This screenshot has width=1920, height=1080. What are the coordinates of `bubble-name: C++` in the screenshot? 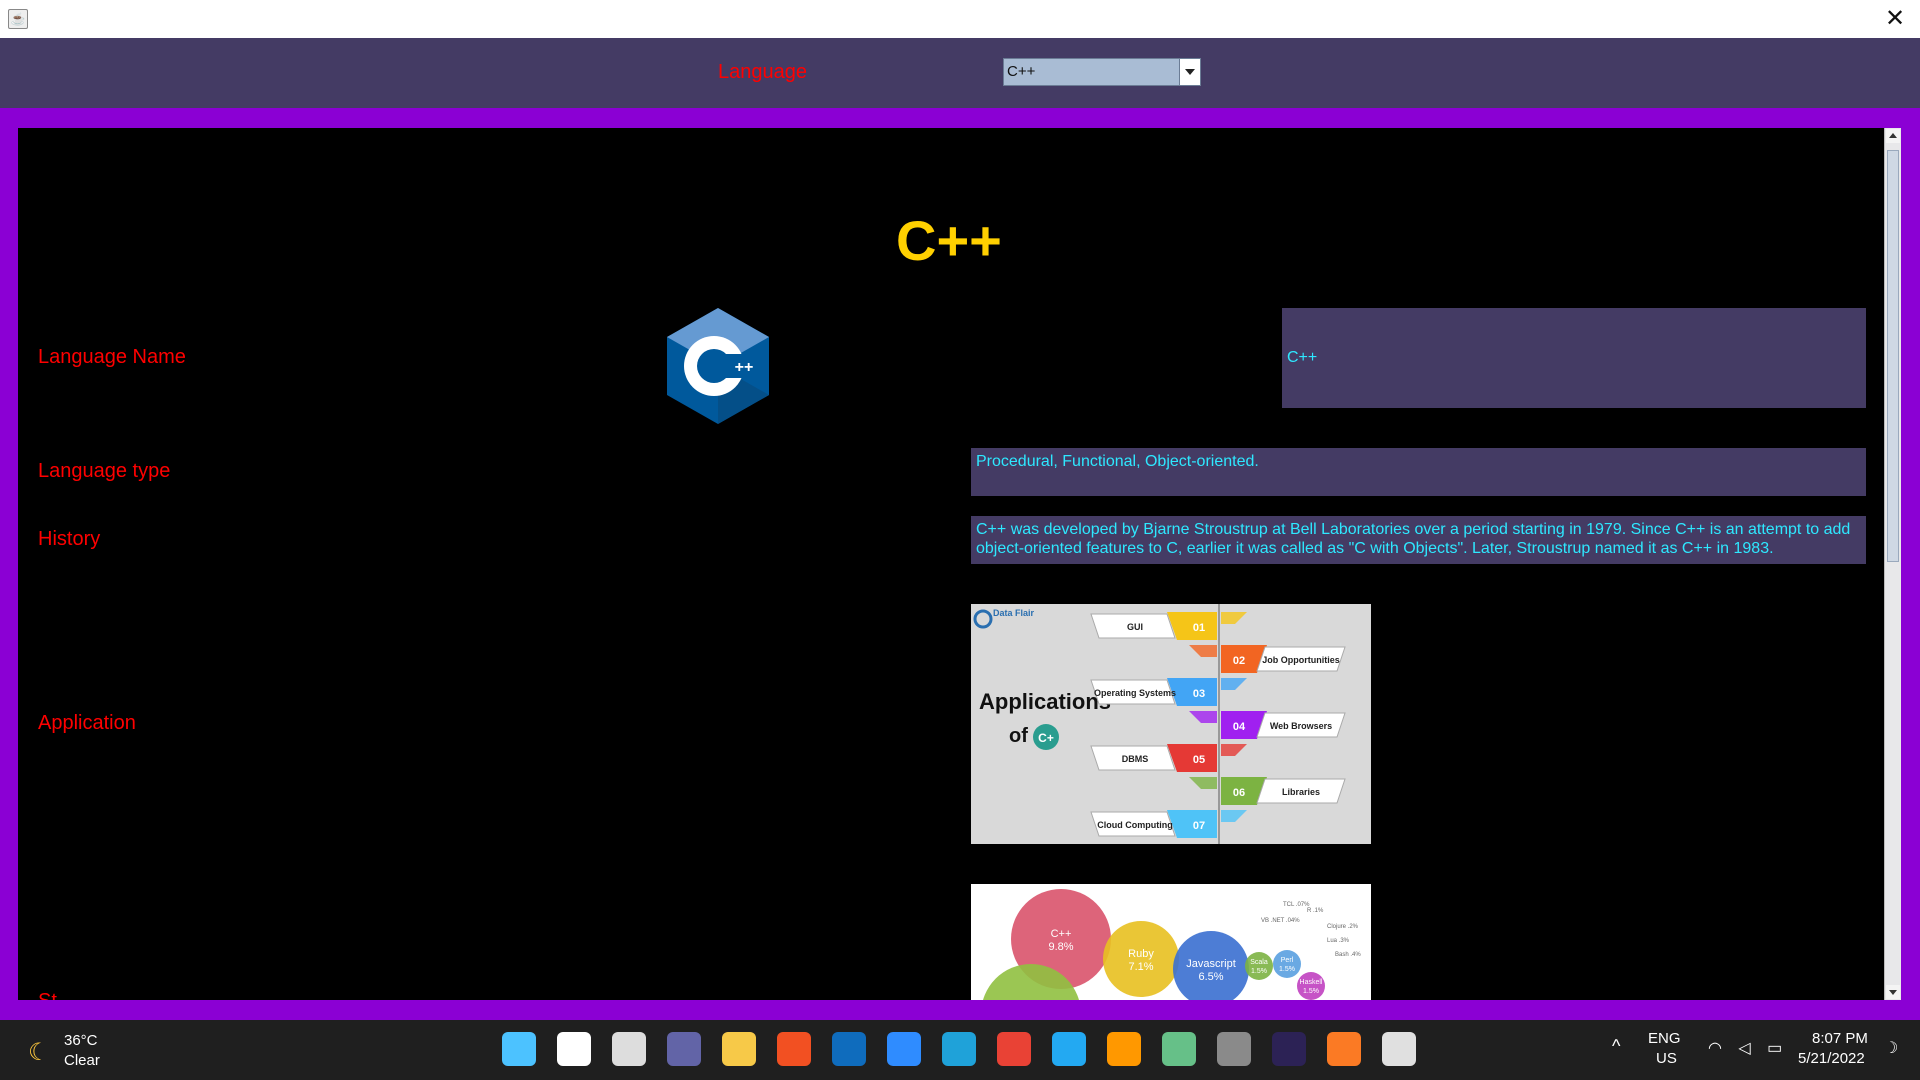 It's located at (1061, 934).